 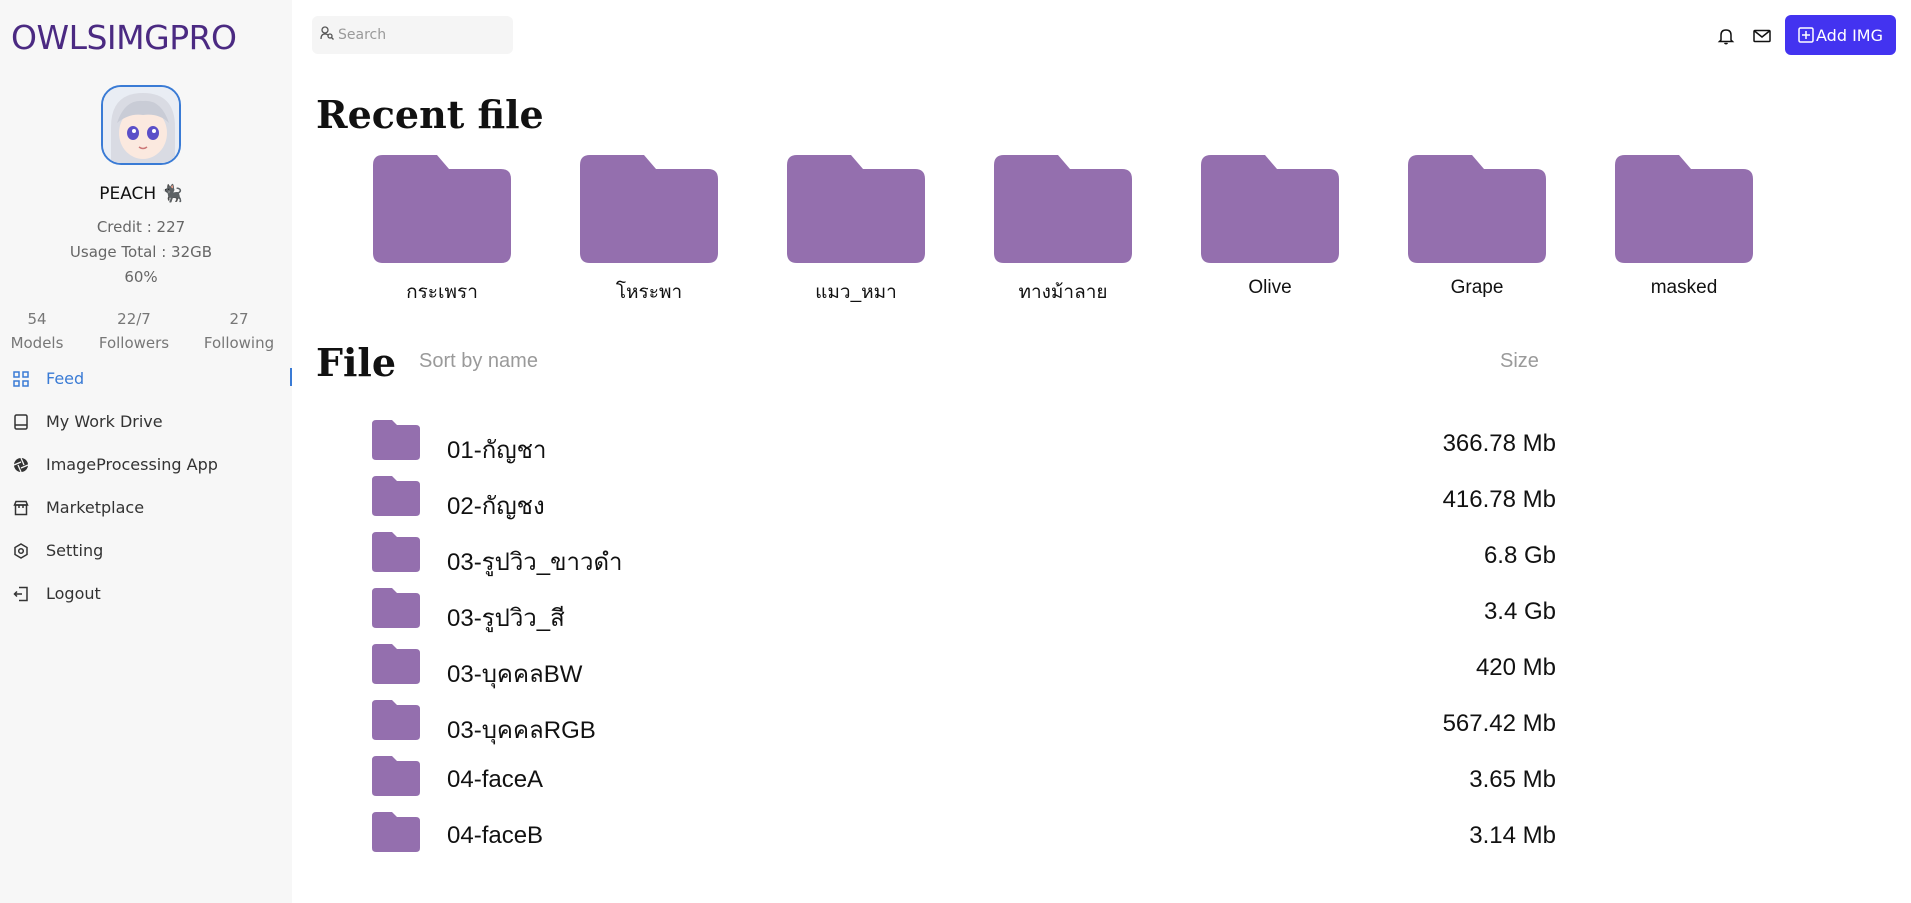 I want to click on add-square-icon, so click(x=1806, y=35).